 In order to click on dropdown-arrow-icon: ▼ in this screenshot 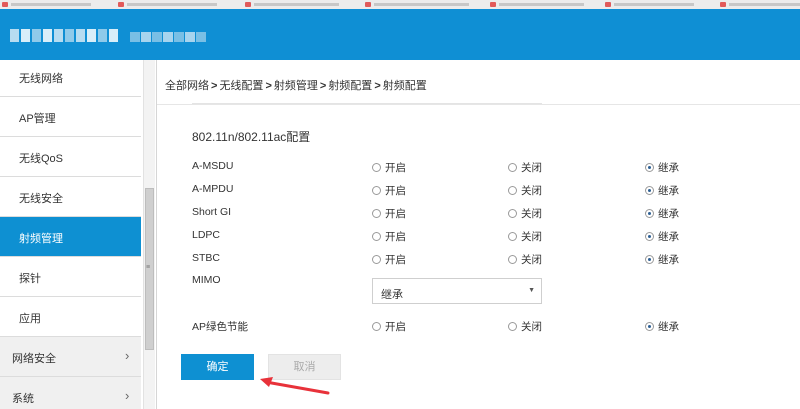, I will do `click(531, 290)`.